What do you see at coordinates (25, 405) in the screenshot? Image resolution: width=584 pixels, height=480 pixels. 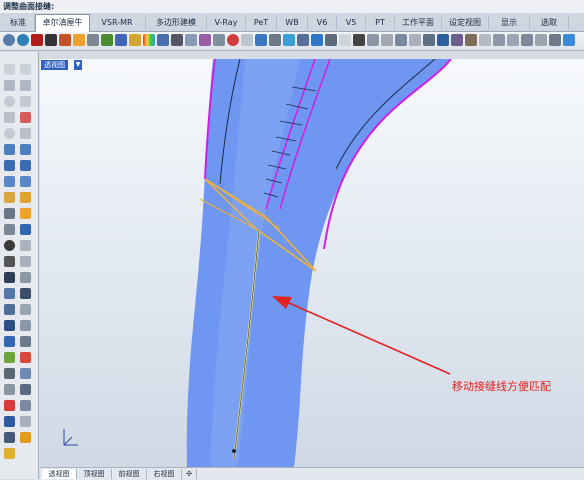 I see `snap-tool-icon` at bounding box center [25, 405].